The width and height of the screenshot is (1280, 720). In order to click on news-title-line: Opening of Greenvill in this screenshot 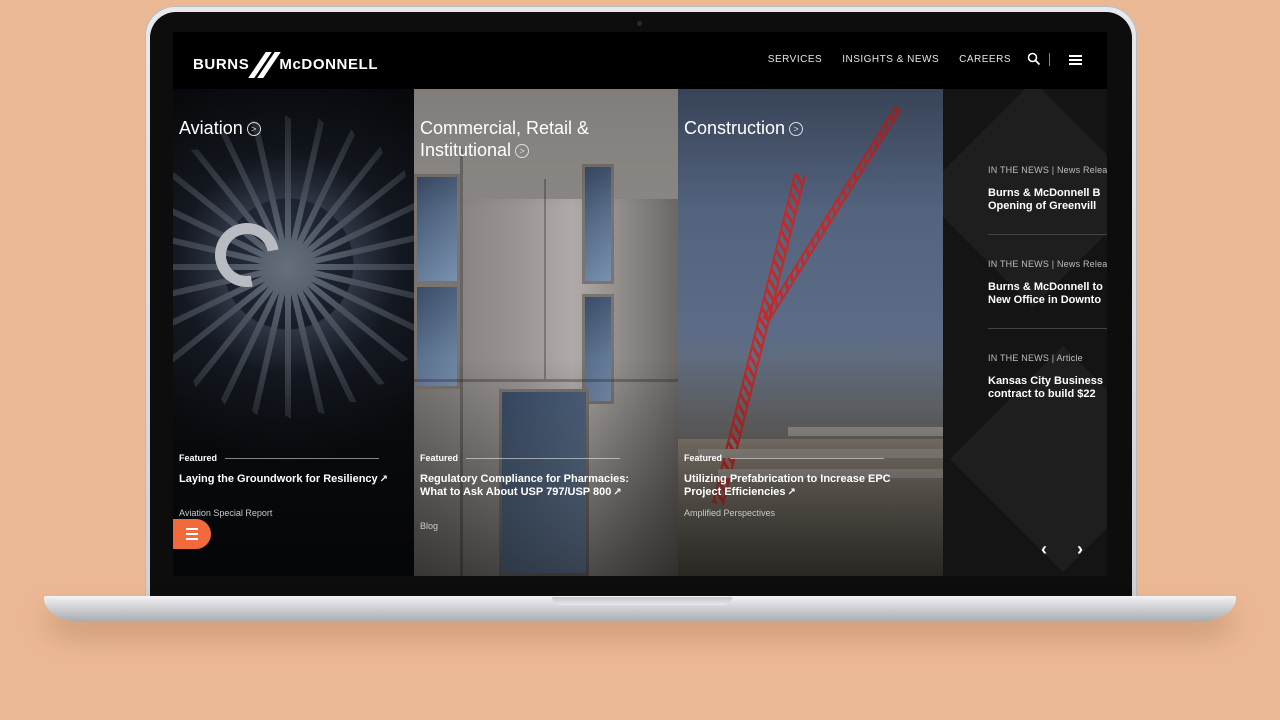, I will do `click(1042, 206)`.